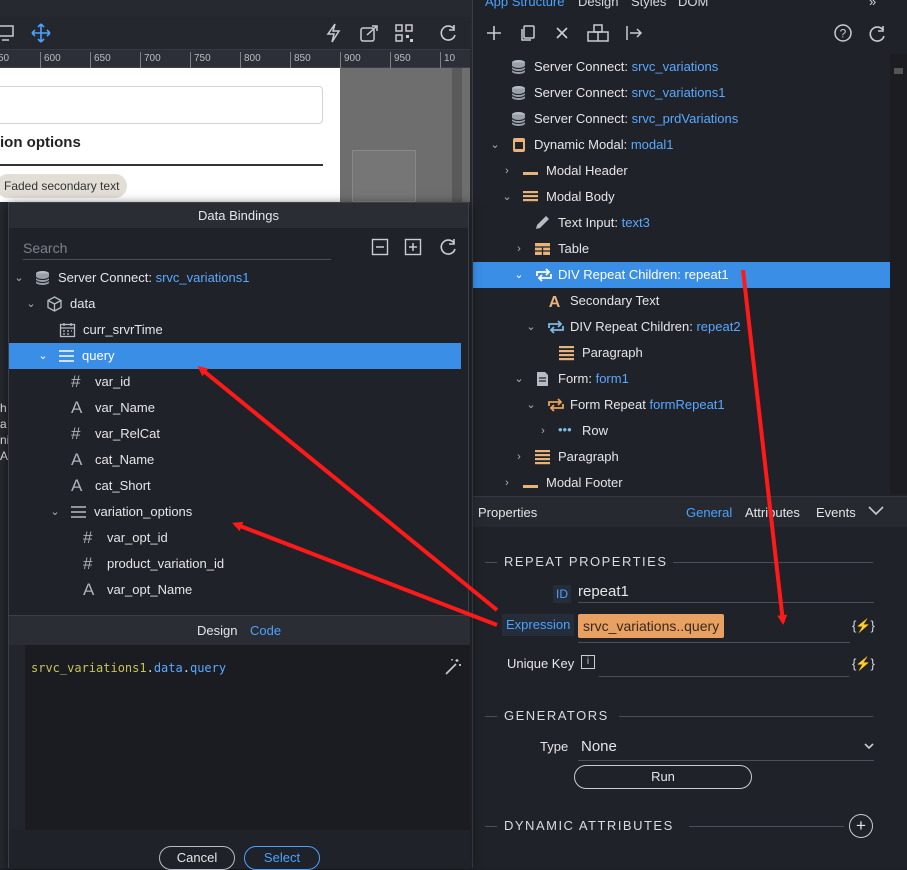 The height and width of the screenshot is (870, 907). What do you see at coordinates (235, 564) in the screenshot?
I see `binding-item-product-variation-id: # product_variation_id` at bounding box center [235, 564].